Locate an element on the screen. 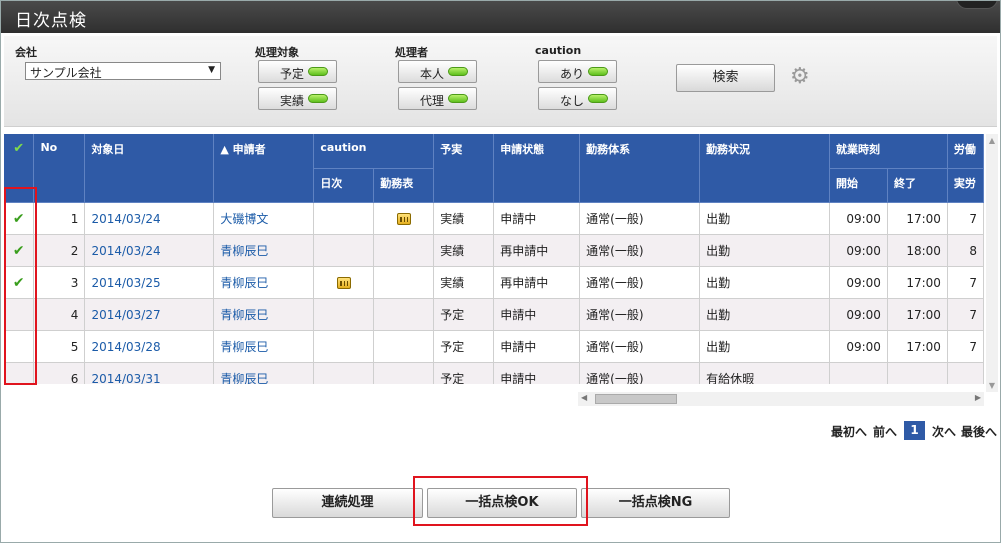 The width and height of the screenshot is (1001, 543). target-label: 処理対象 is located at coordinates (277, 52).